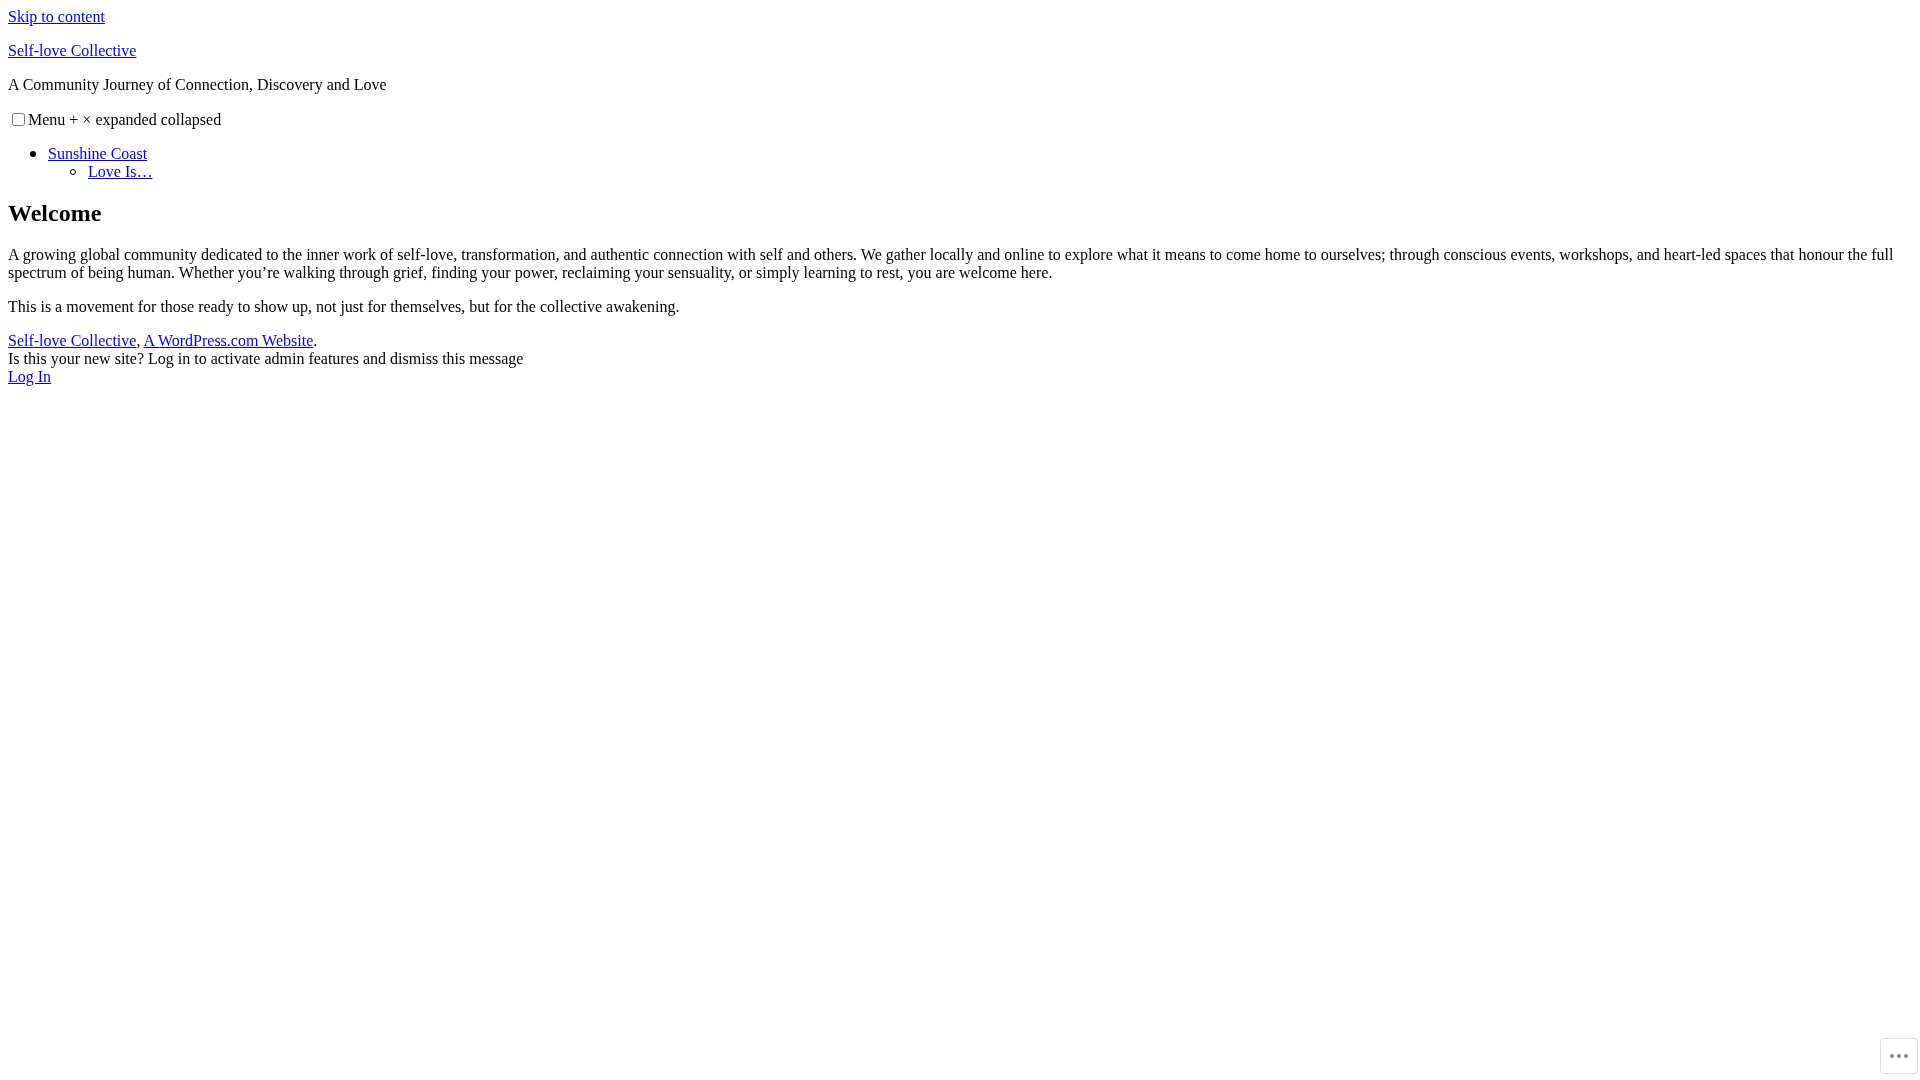 The width and height of the screenshot is (1920, 1080). What do you see at coordinates (87, 119) in the screenshot?
I see `menu-toggle-label: ×` at bounding box center [87, 119].